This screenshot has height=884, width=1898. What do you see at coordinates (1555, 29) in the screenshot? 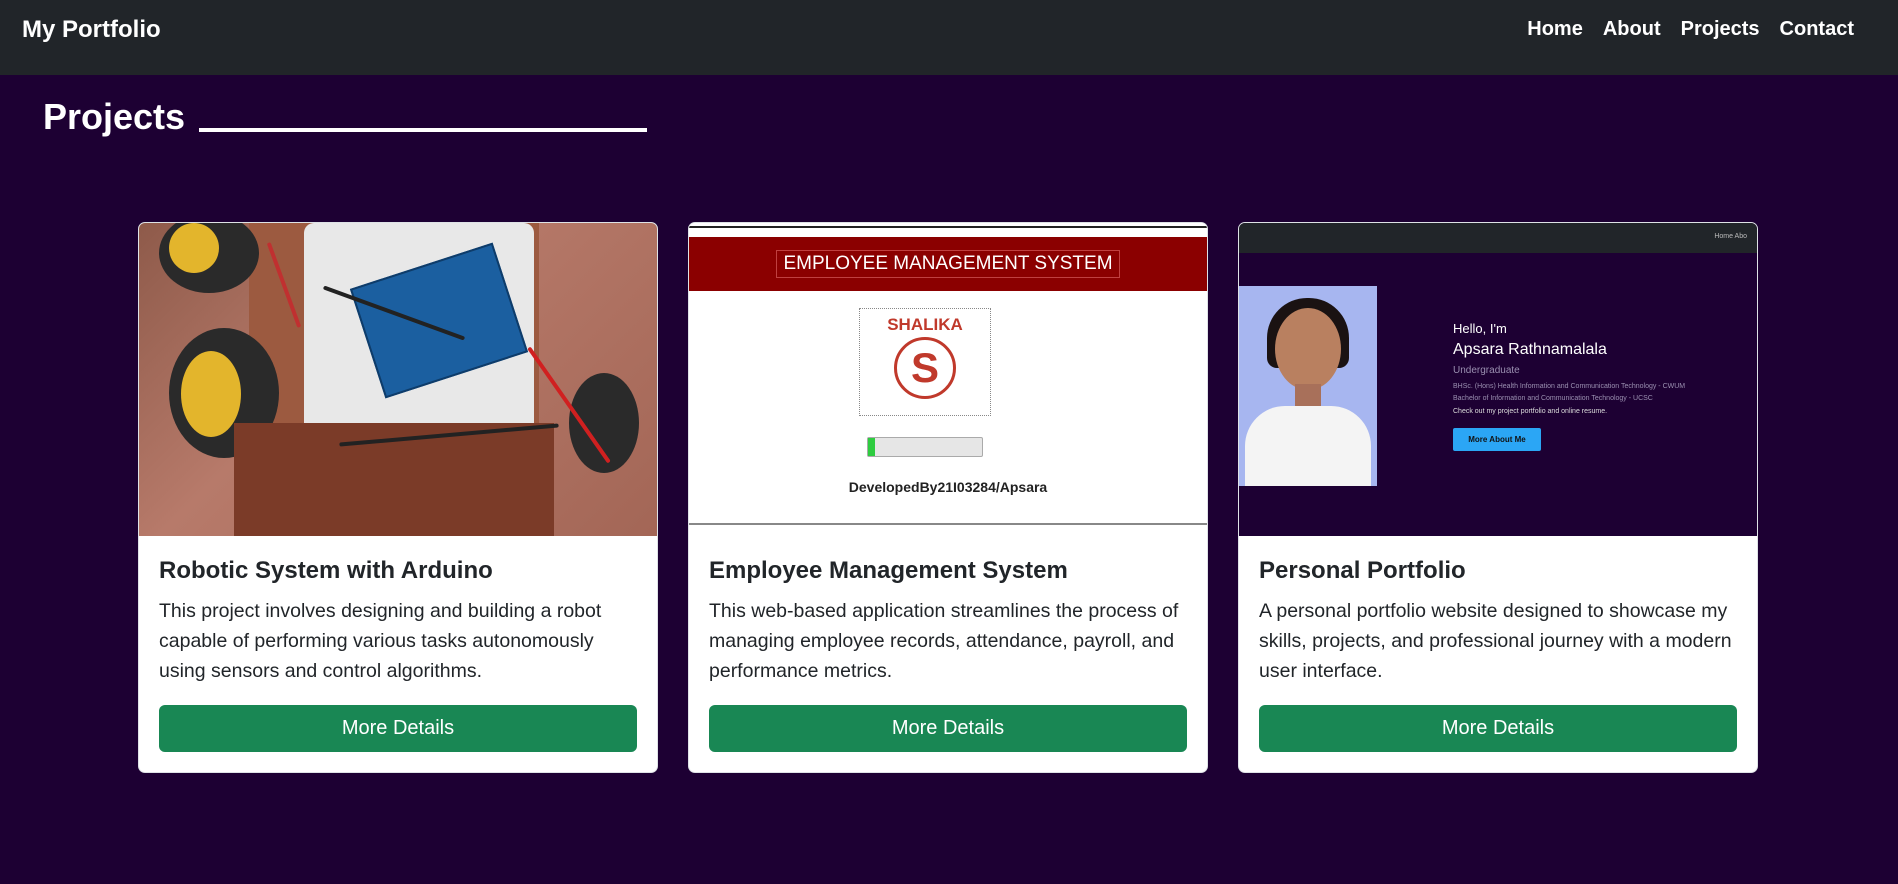
I see `nav-link-home: Home` at bounding box center [1555, 29].